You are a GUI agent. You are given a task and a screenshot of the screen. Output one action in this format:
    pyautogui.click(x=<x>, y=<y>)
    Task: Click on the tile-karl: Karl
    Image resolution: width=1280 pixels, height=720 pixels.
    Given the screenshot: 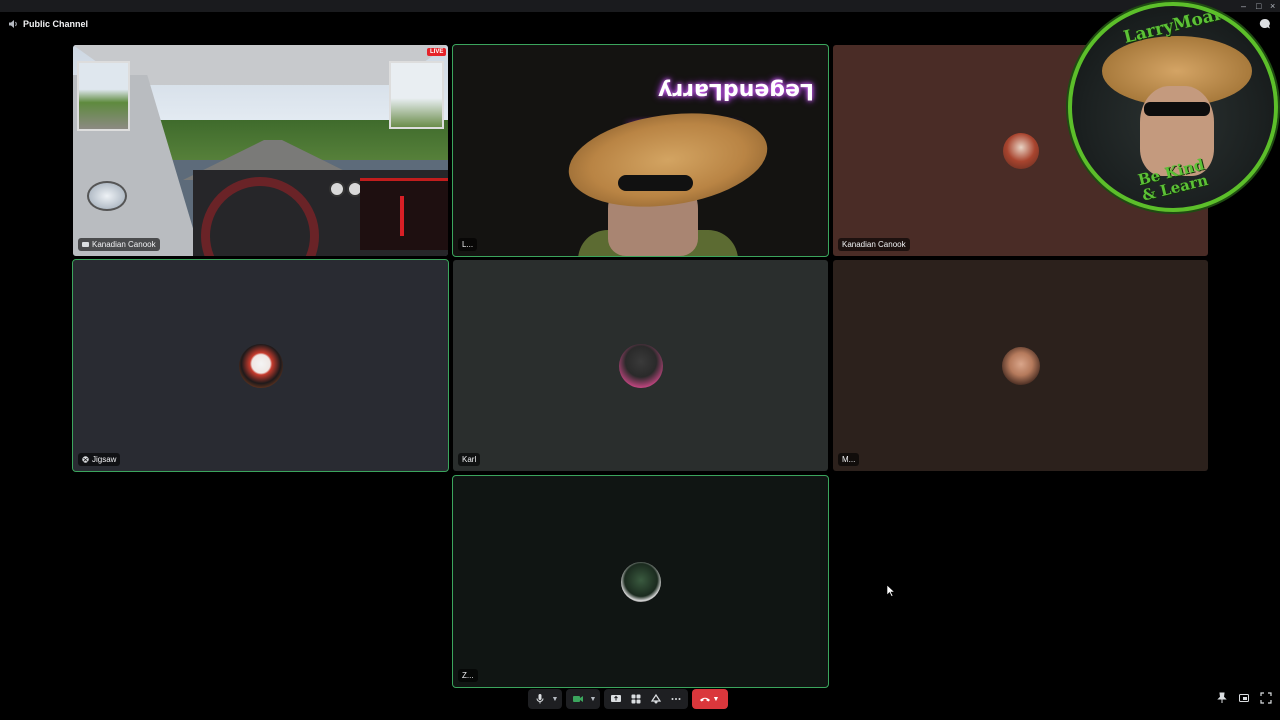 What is the action you would take?
    pyautogui.click(x=640, y=365)
    